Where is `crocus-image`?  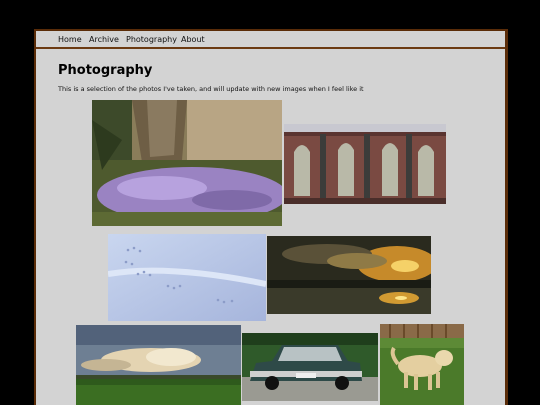
crocus-image is located at coordinates (187, 163).